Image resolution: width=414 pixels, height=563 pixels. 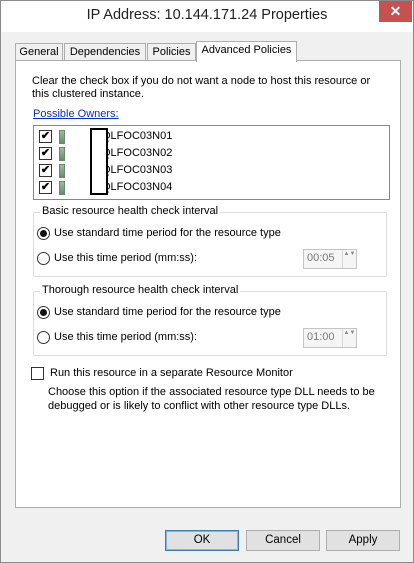 I want to click on tab-dependencies: Dependencies, so click(x=105, y=52).